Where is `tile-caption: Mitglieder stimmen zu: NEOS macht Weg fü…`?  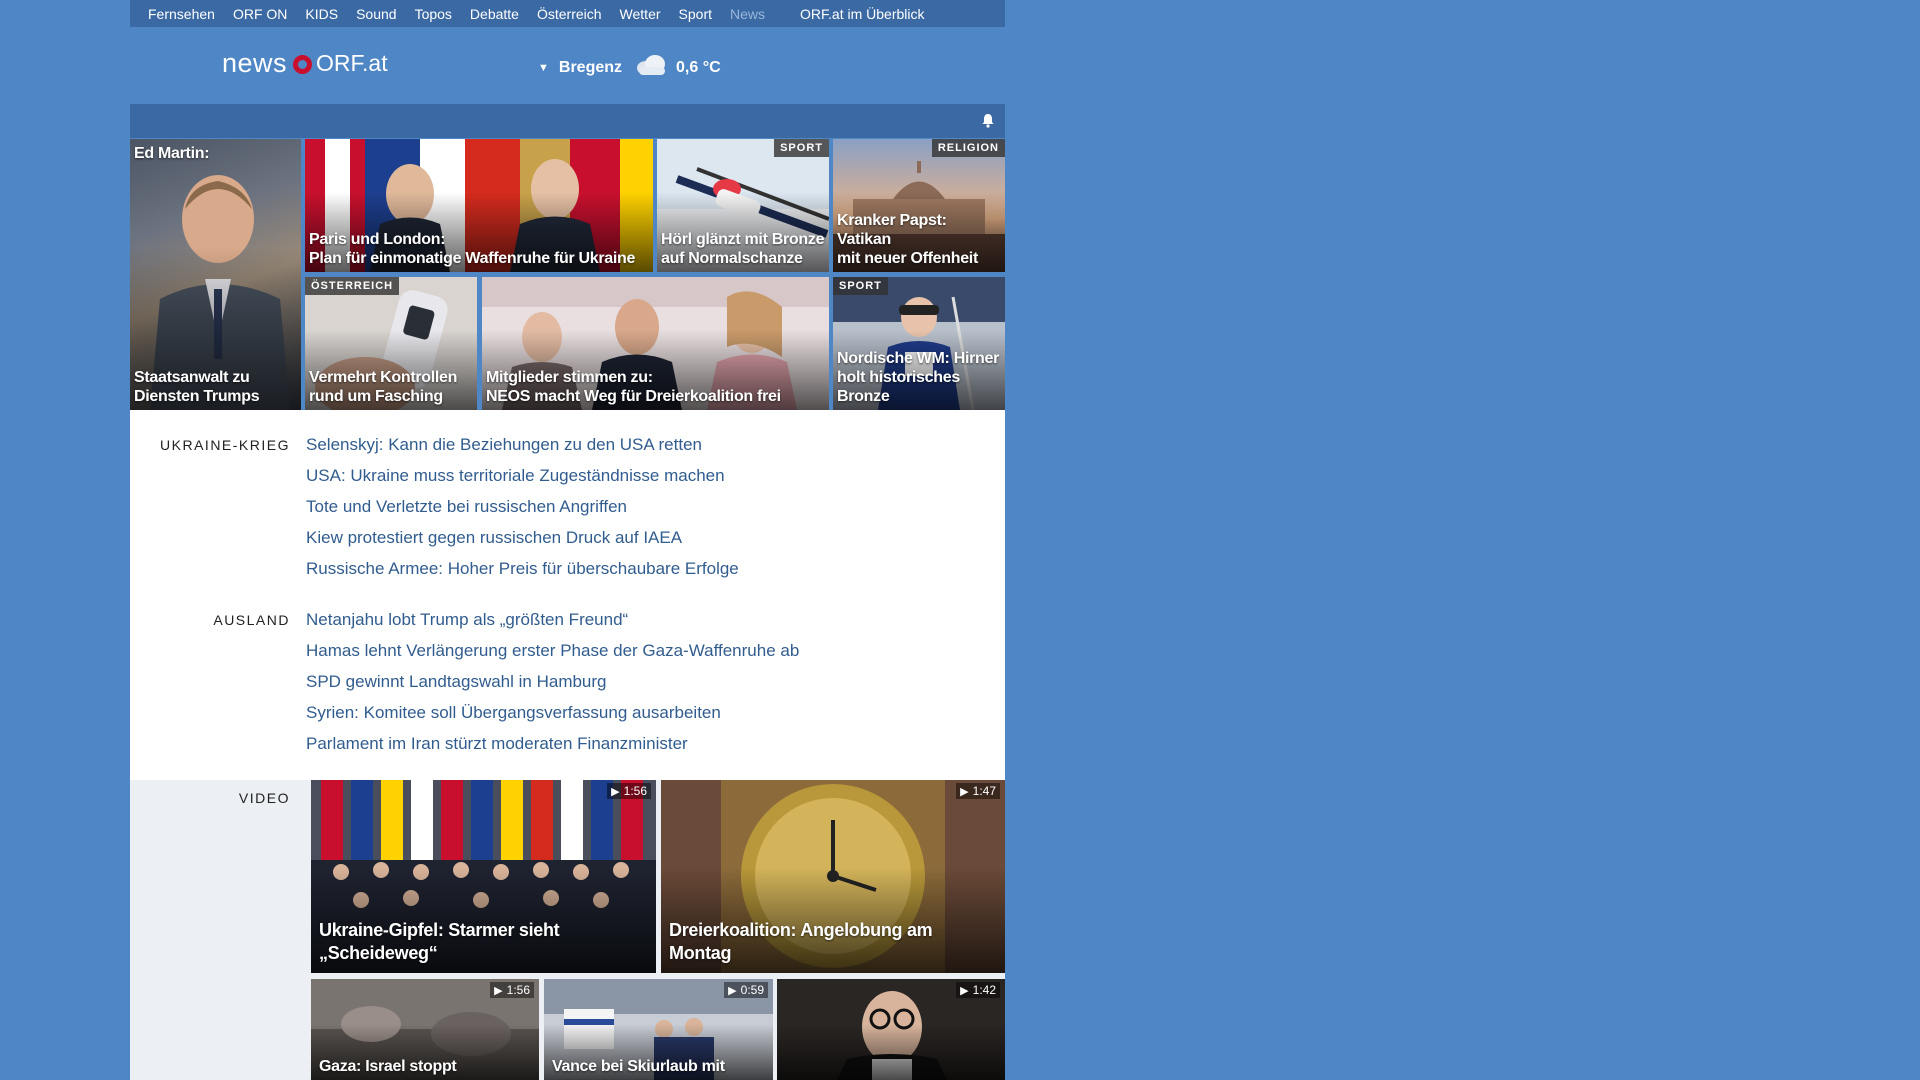
tile-caption: Mitglieder stimmen zu: NEOS macht Weg fü… is located at coordinates (633, 387).